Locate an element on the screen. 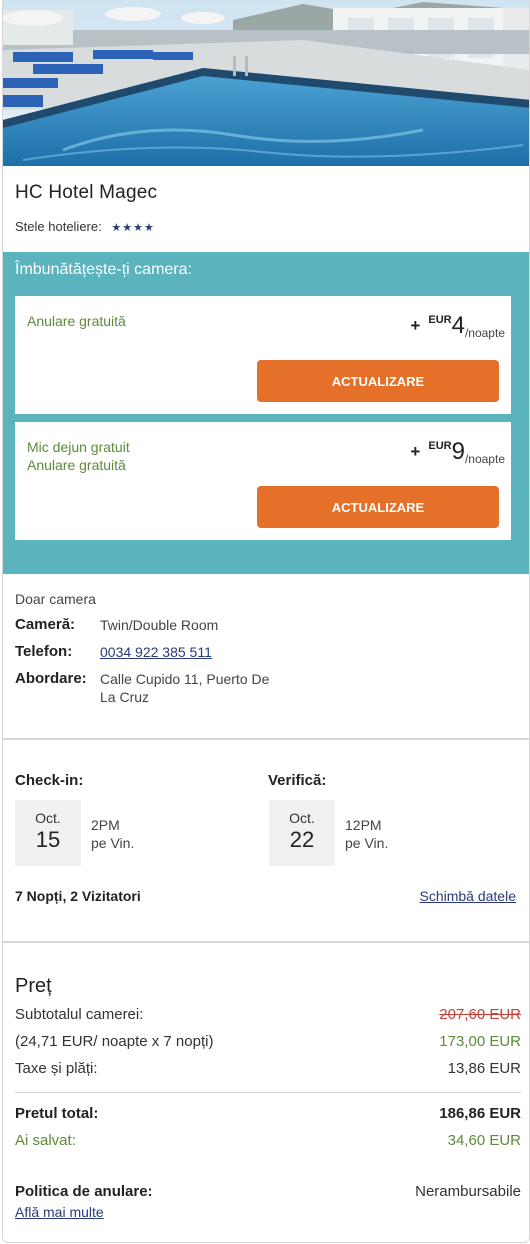 Image resolution: width=530 pixels, height=1244 pixels. checkin-hour: 2PM is located at coordinates (105, 825).